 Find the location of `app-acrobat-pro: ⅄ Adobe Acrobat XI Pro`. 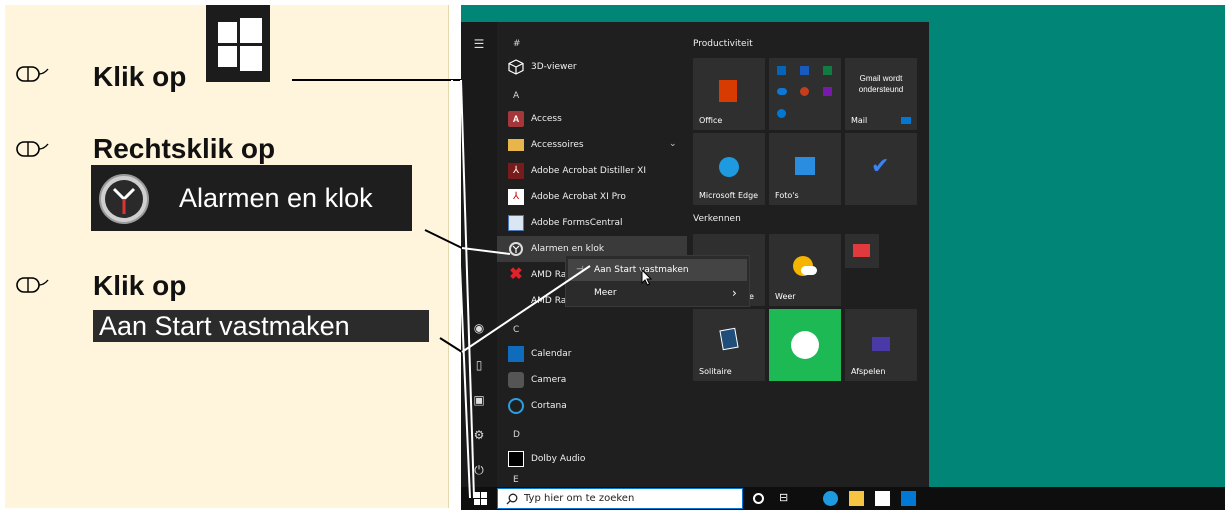

app-acrobat-pro: ⅄ Adobe Acrobat XI Pro is located at coordinates (592, 197).